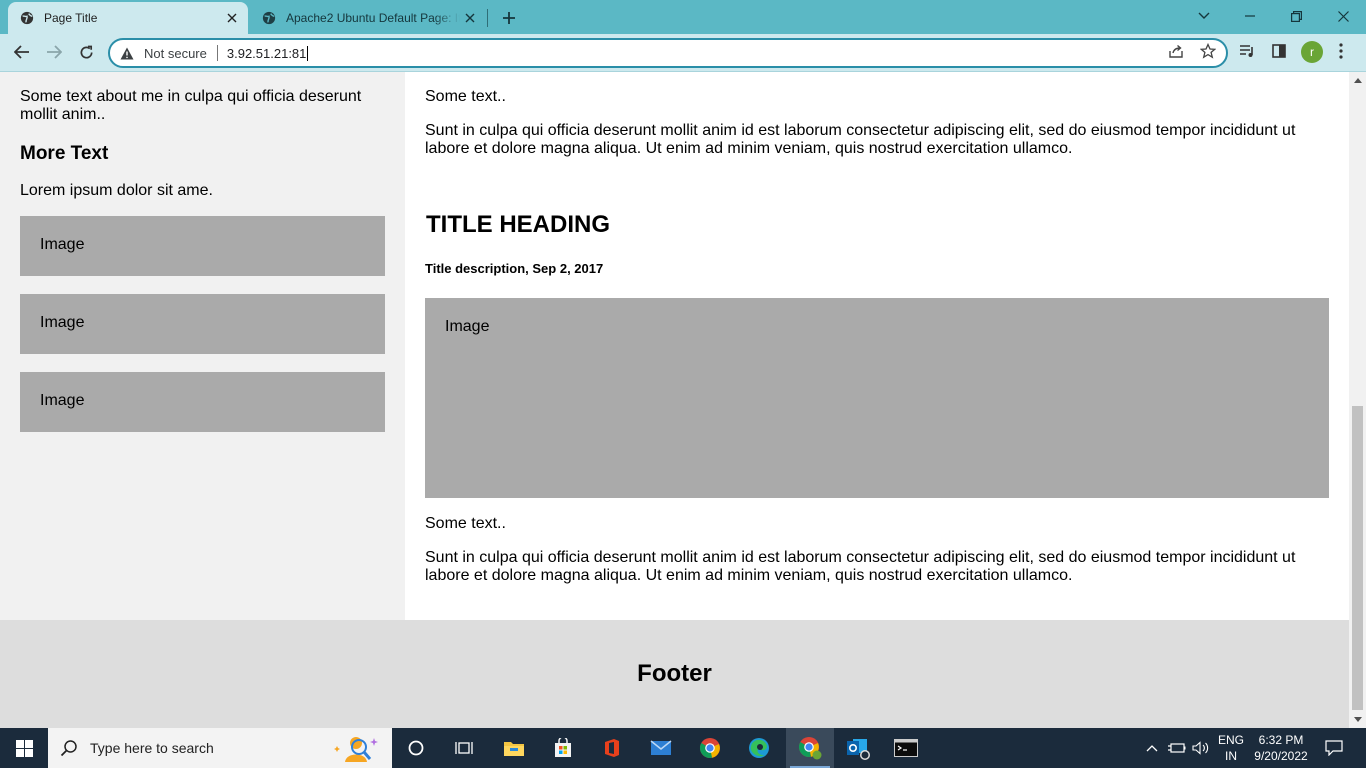 The width and height of the screenshot is (1366, 768). I want to click on file-explorer-button, so click(514, 748).